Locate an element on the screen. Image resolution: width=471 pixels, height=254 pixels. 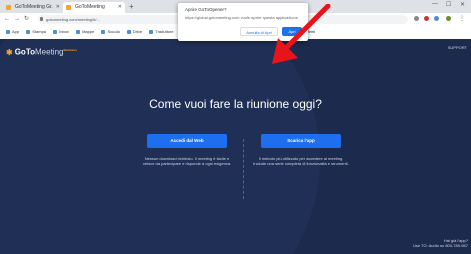
gotomeeting-logo: ✱ GoToMeetingBusiness is located at coordinates (41, 51).